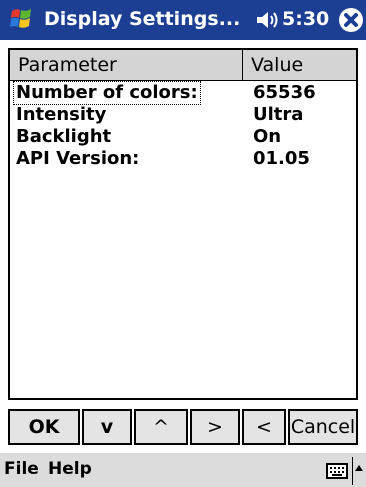 The height and width of the screenshot is (487, 366). Describe the element at coordinates (264, 427) in the screenshot. I see `prev-button: <` at that location.